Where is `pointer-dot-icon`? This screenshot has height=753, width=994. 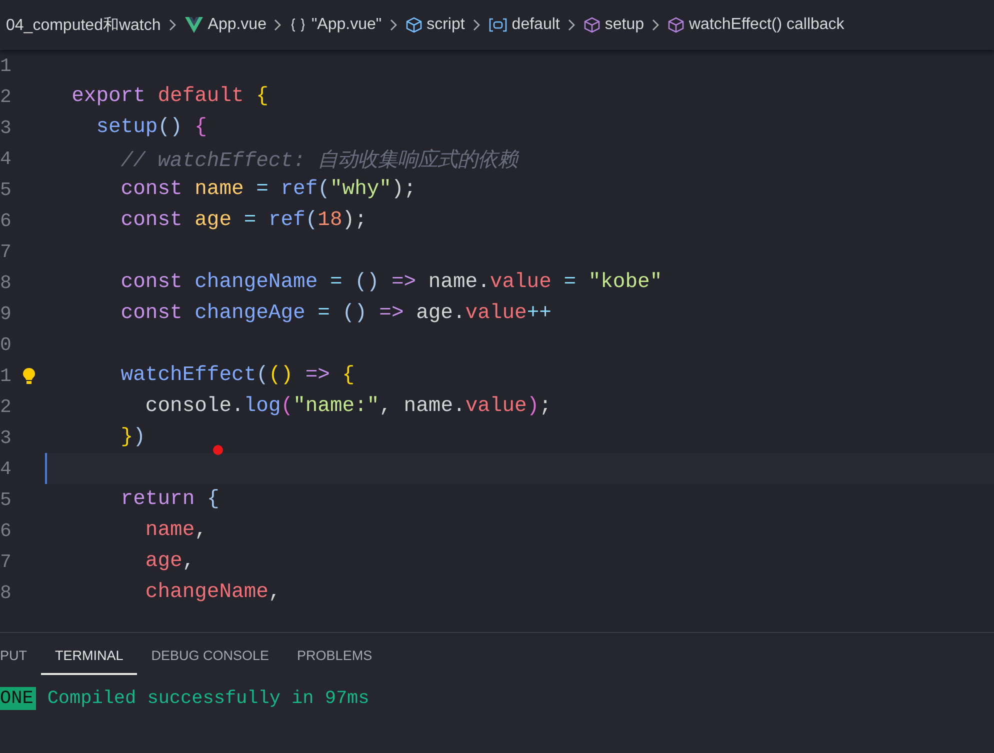
pointer-dot-icon is located at coordinates (218, 450).